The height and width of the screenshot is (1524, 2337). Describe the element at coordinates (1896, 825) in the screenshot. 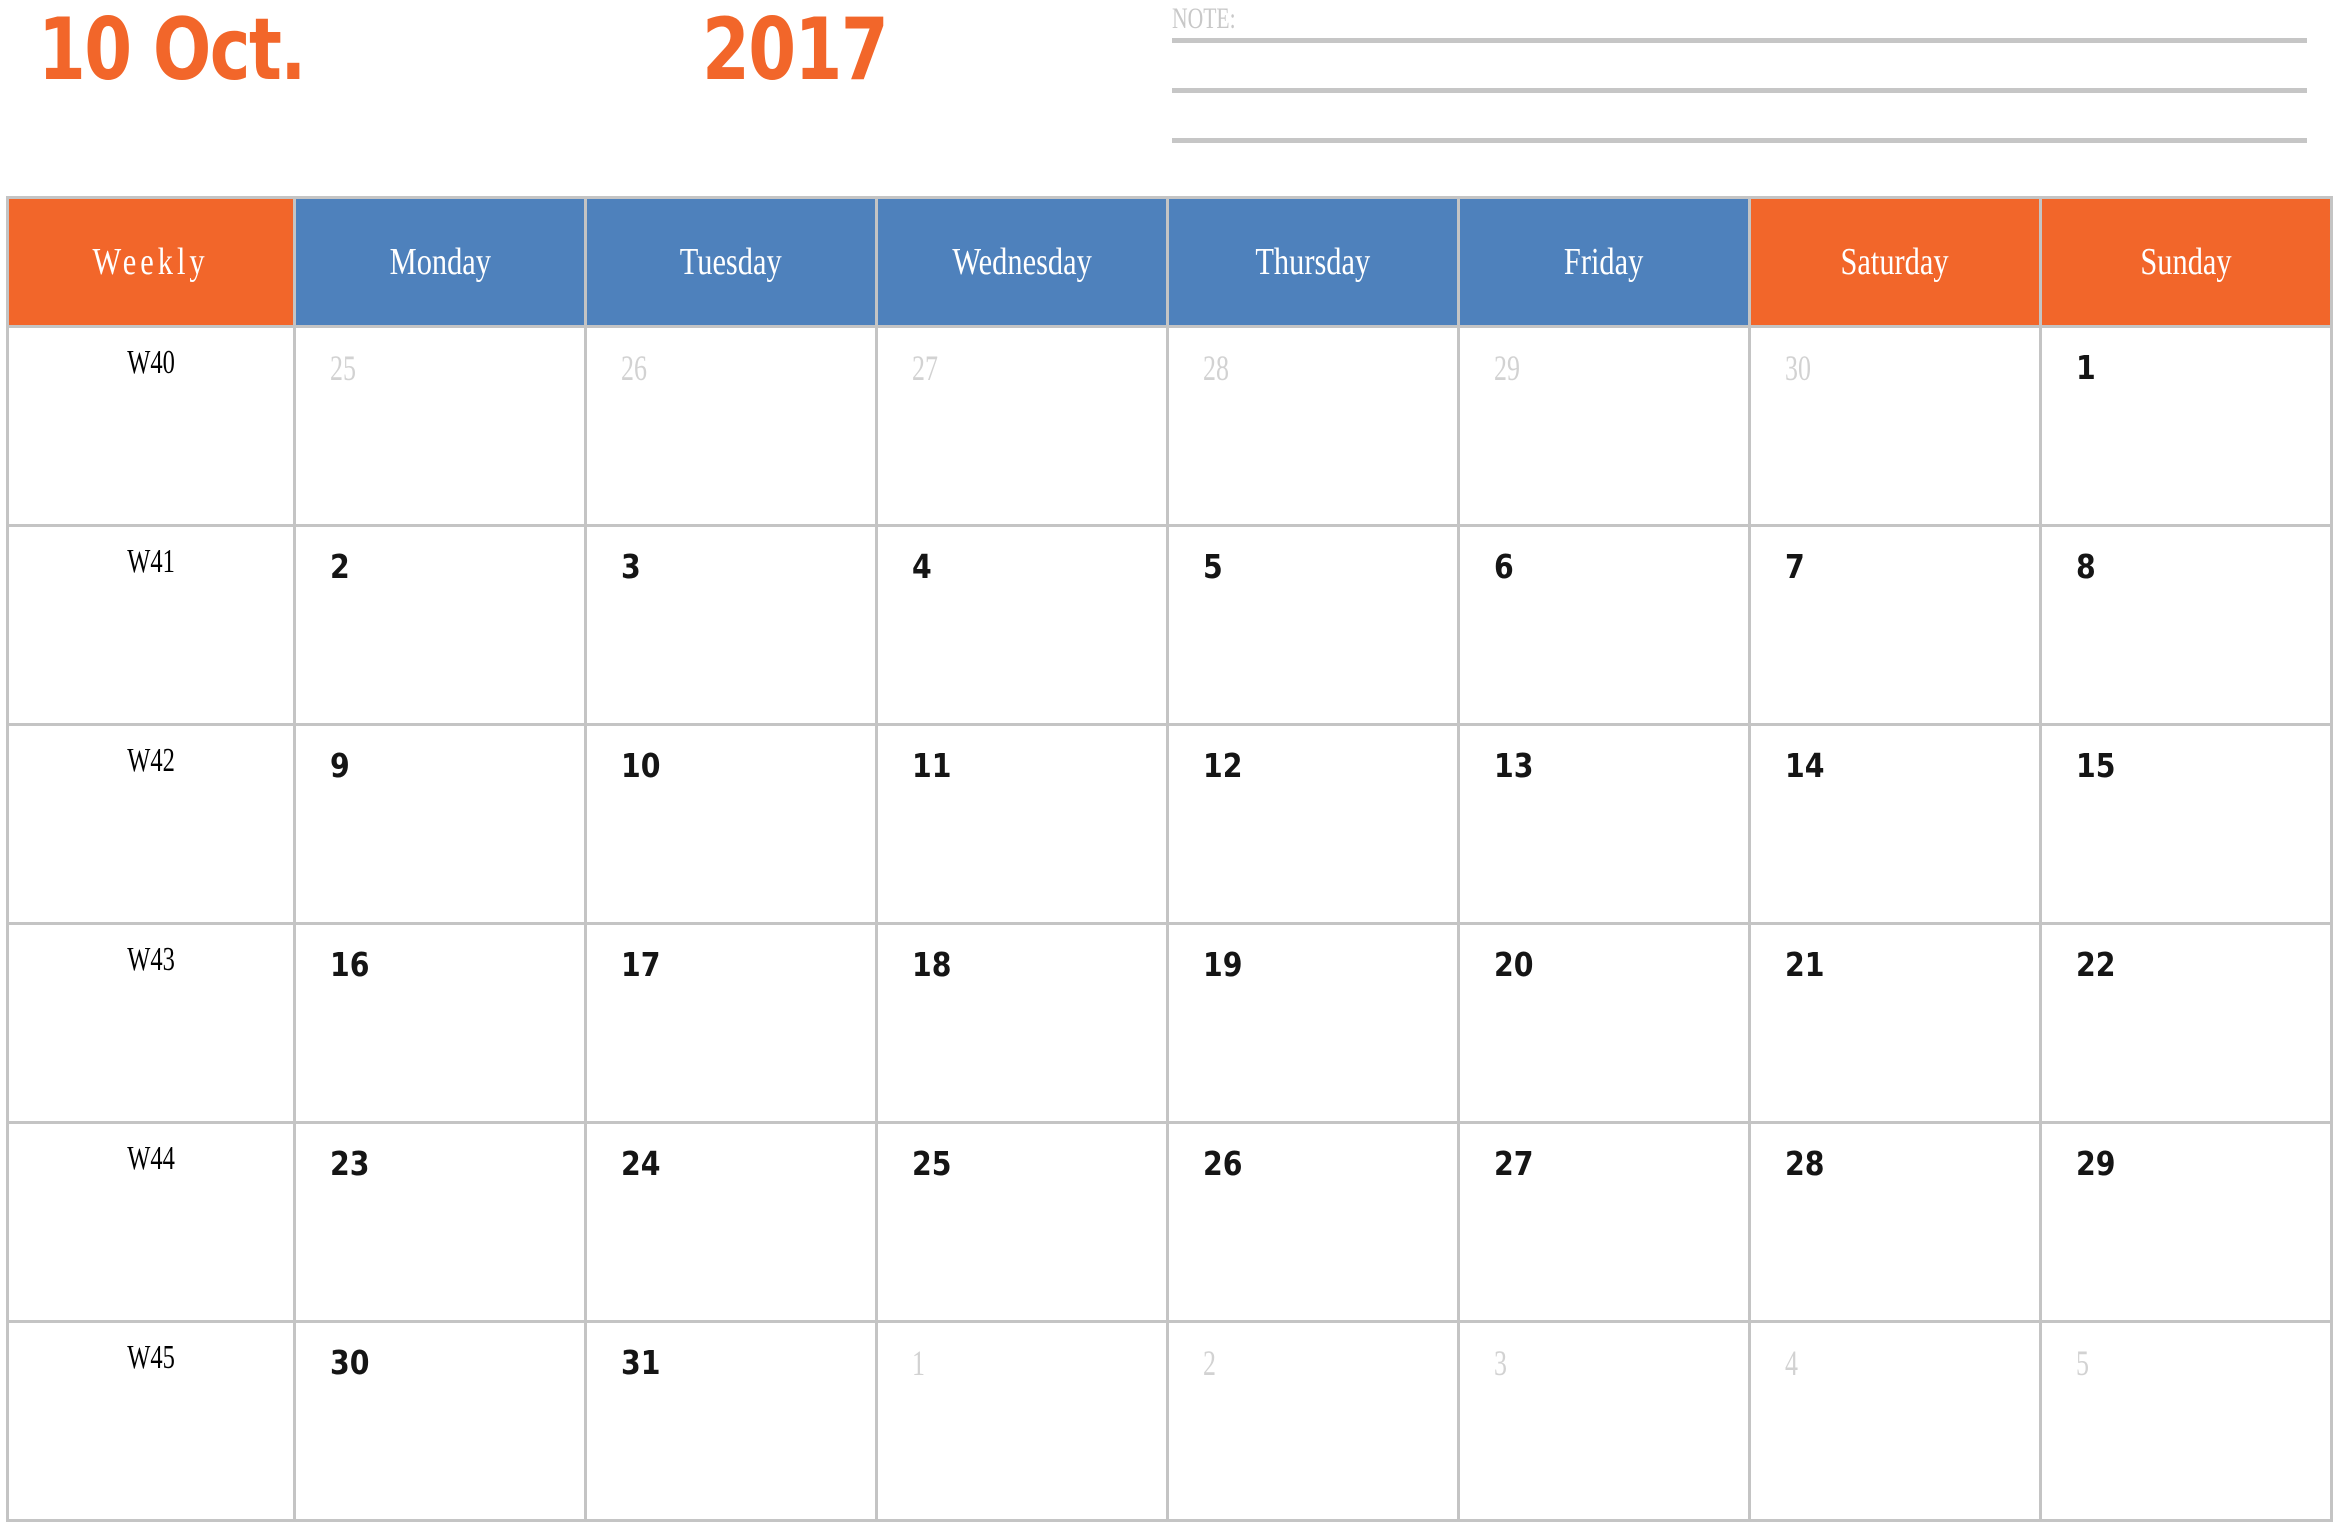

I see `day-cell: 14` at that location.